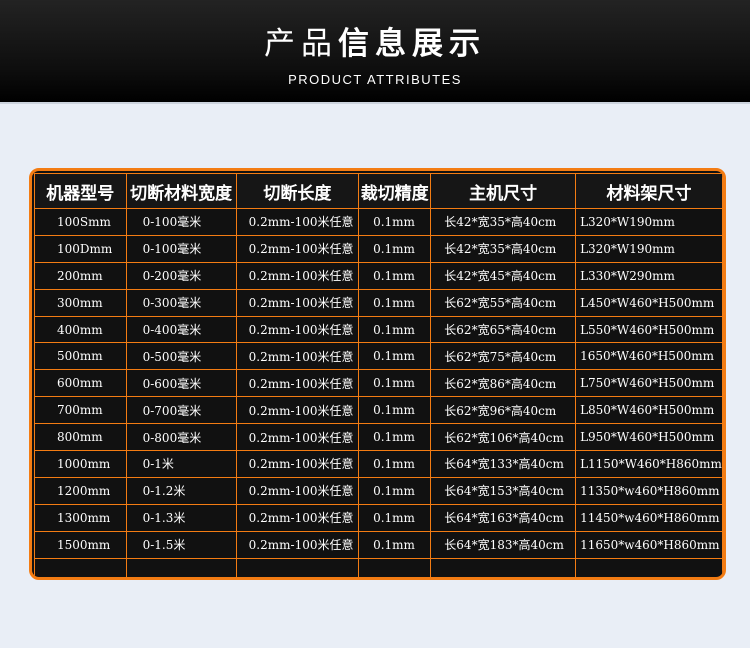 The image size is (750, 648). Describe the element at coordinates (503, 437) in the screenshot. I see `table-cell: 长62*宽106*高40cm` at that location.